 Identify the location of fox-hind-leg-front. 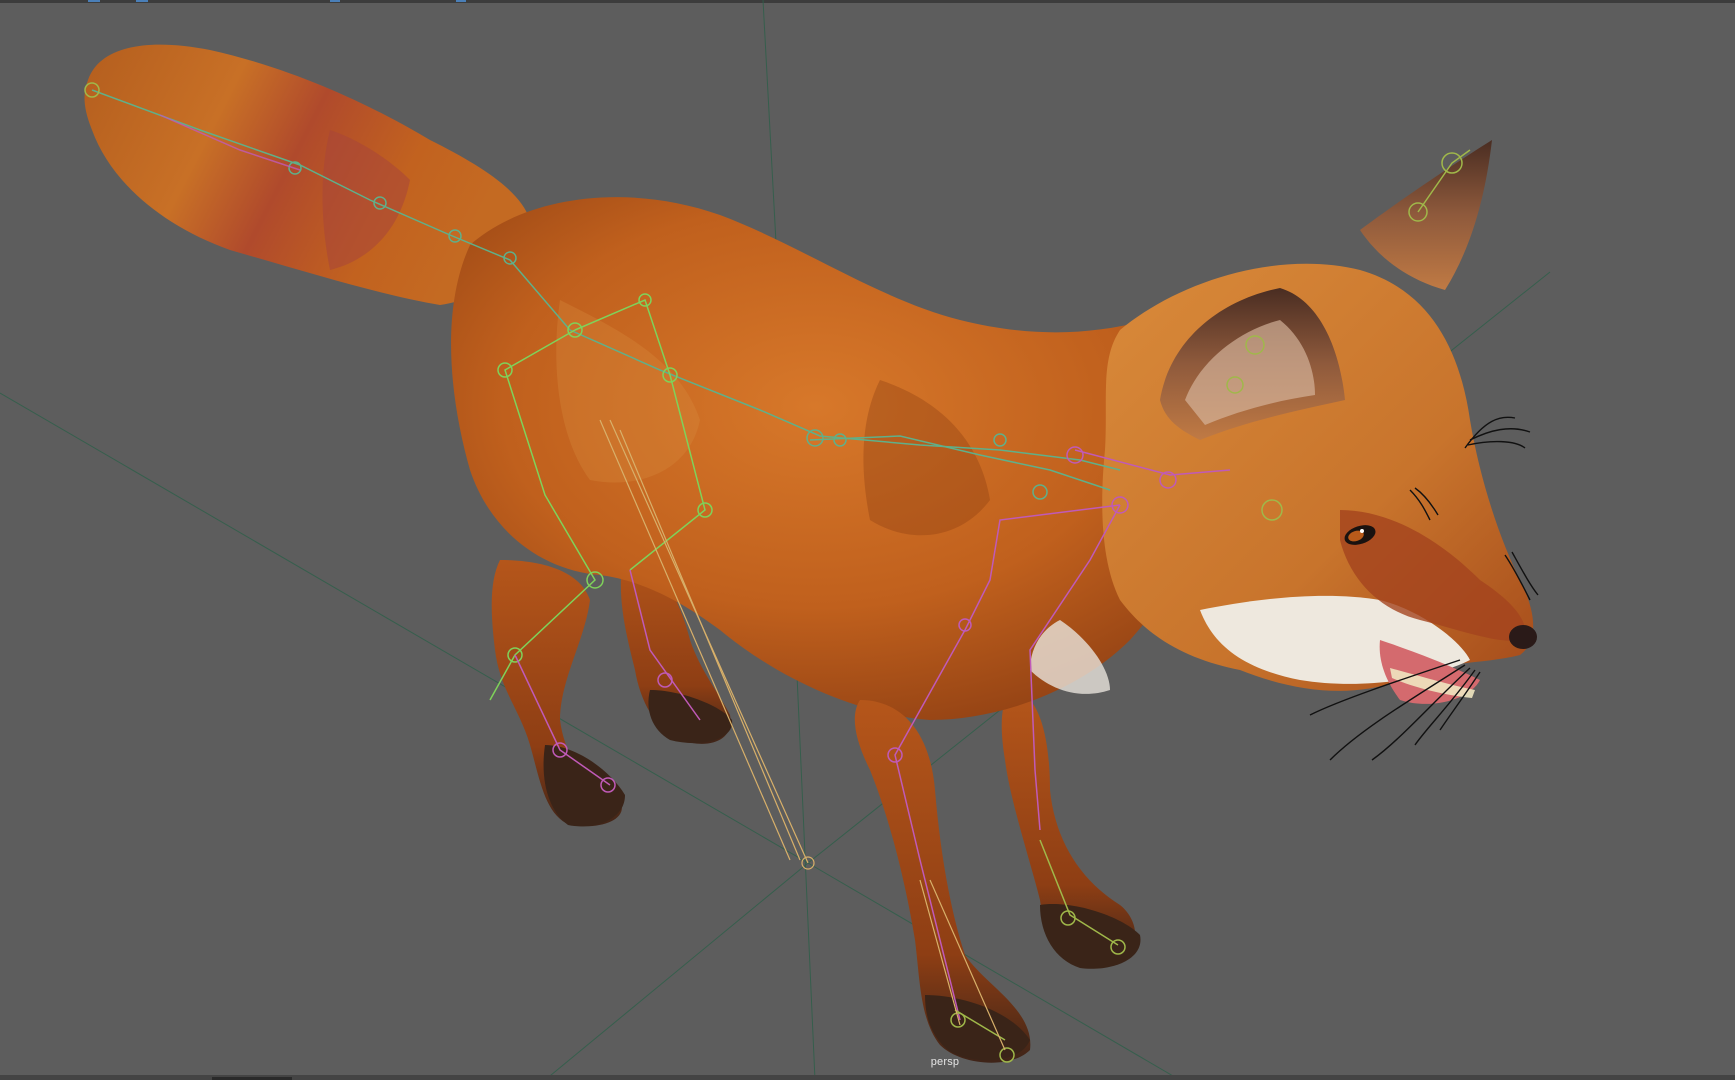
(558, 693).